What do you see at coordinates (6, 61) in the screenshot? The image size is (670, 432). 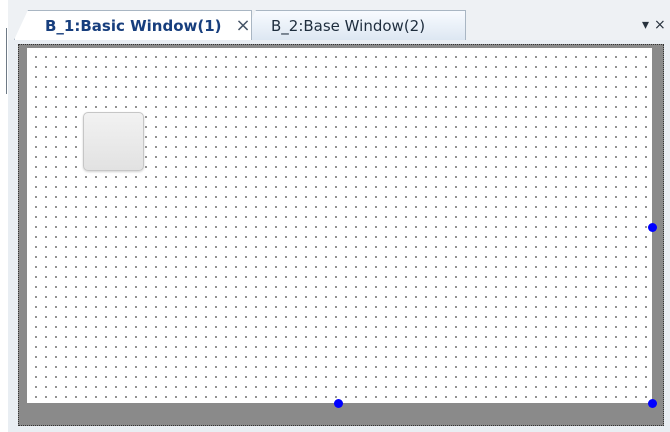 I see `left-divider` at bounding box center [6, 61].